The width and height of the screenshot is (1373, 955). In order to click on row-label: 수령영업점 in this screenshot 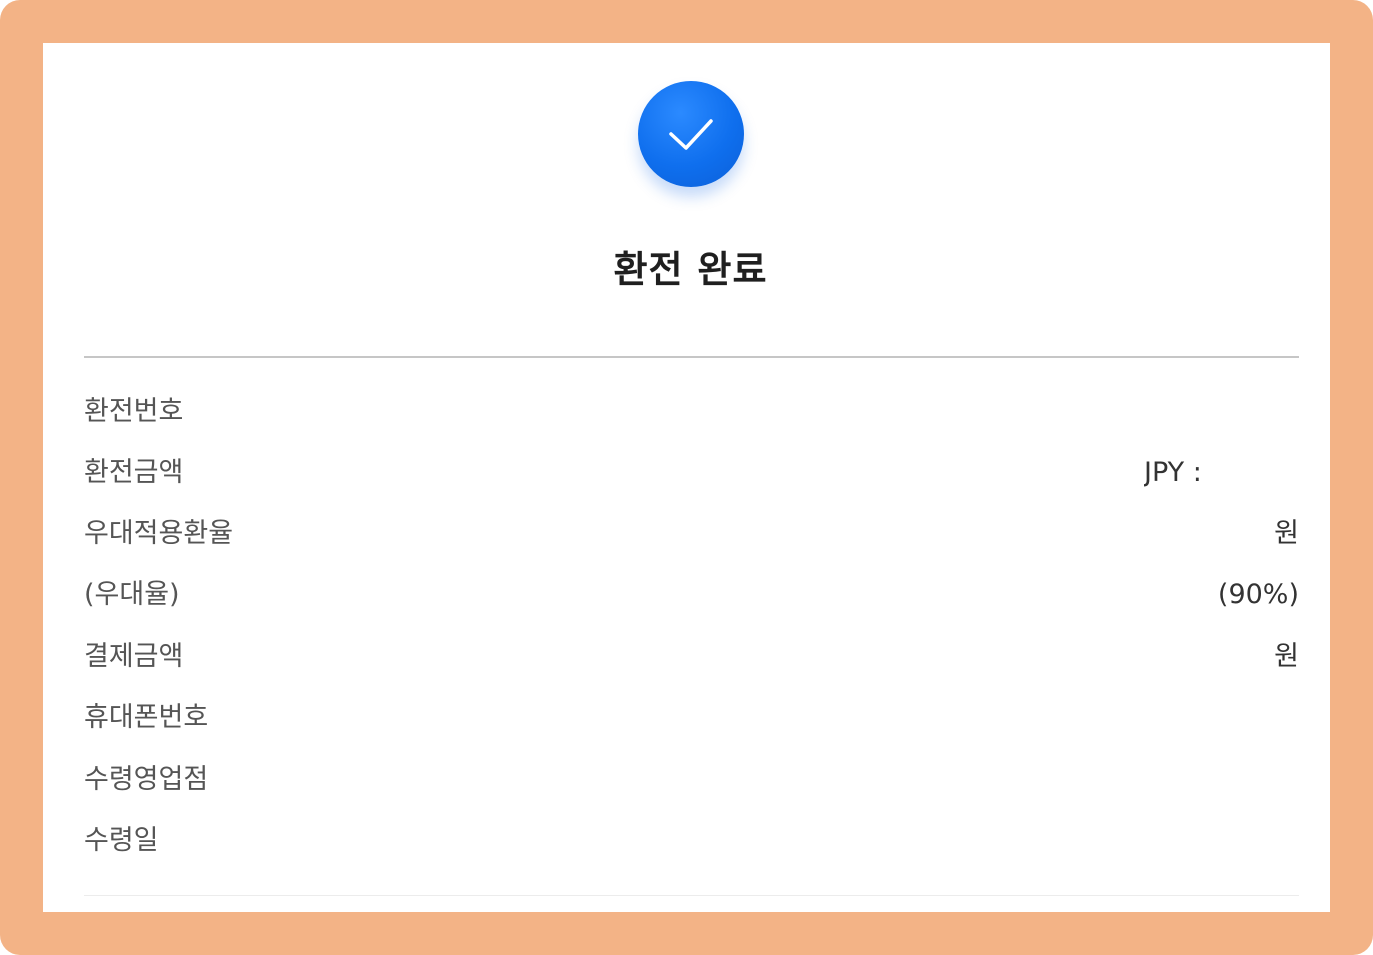, I will do `click(146, 779)`.